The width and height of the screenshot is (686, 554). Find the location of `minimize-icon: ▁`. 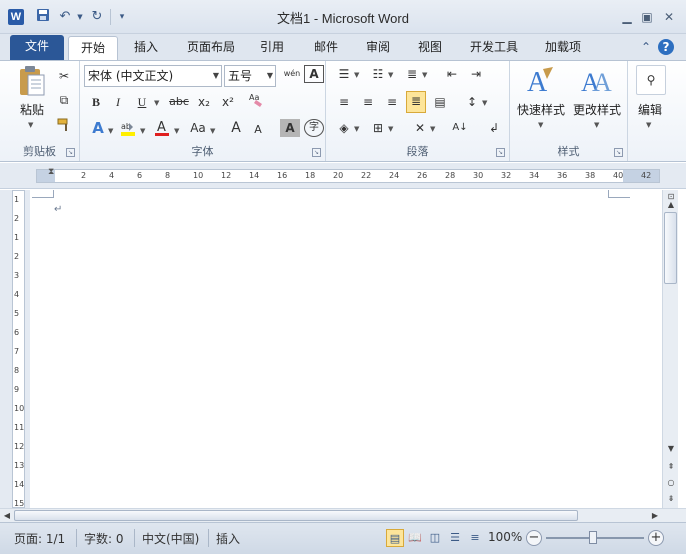

minimize-icon: ▁ is located at coordinates (627, 17).